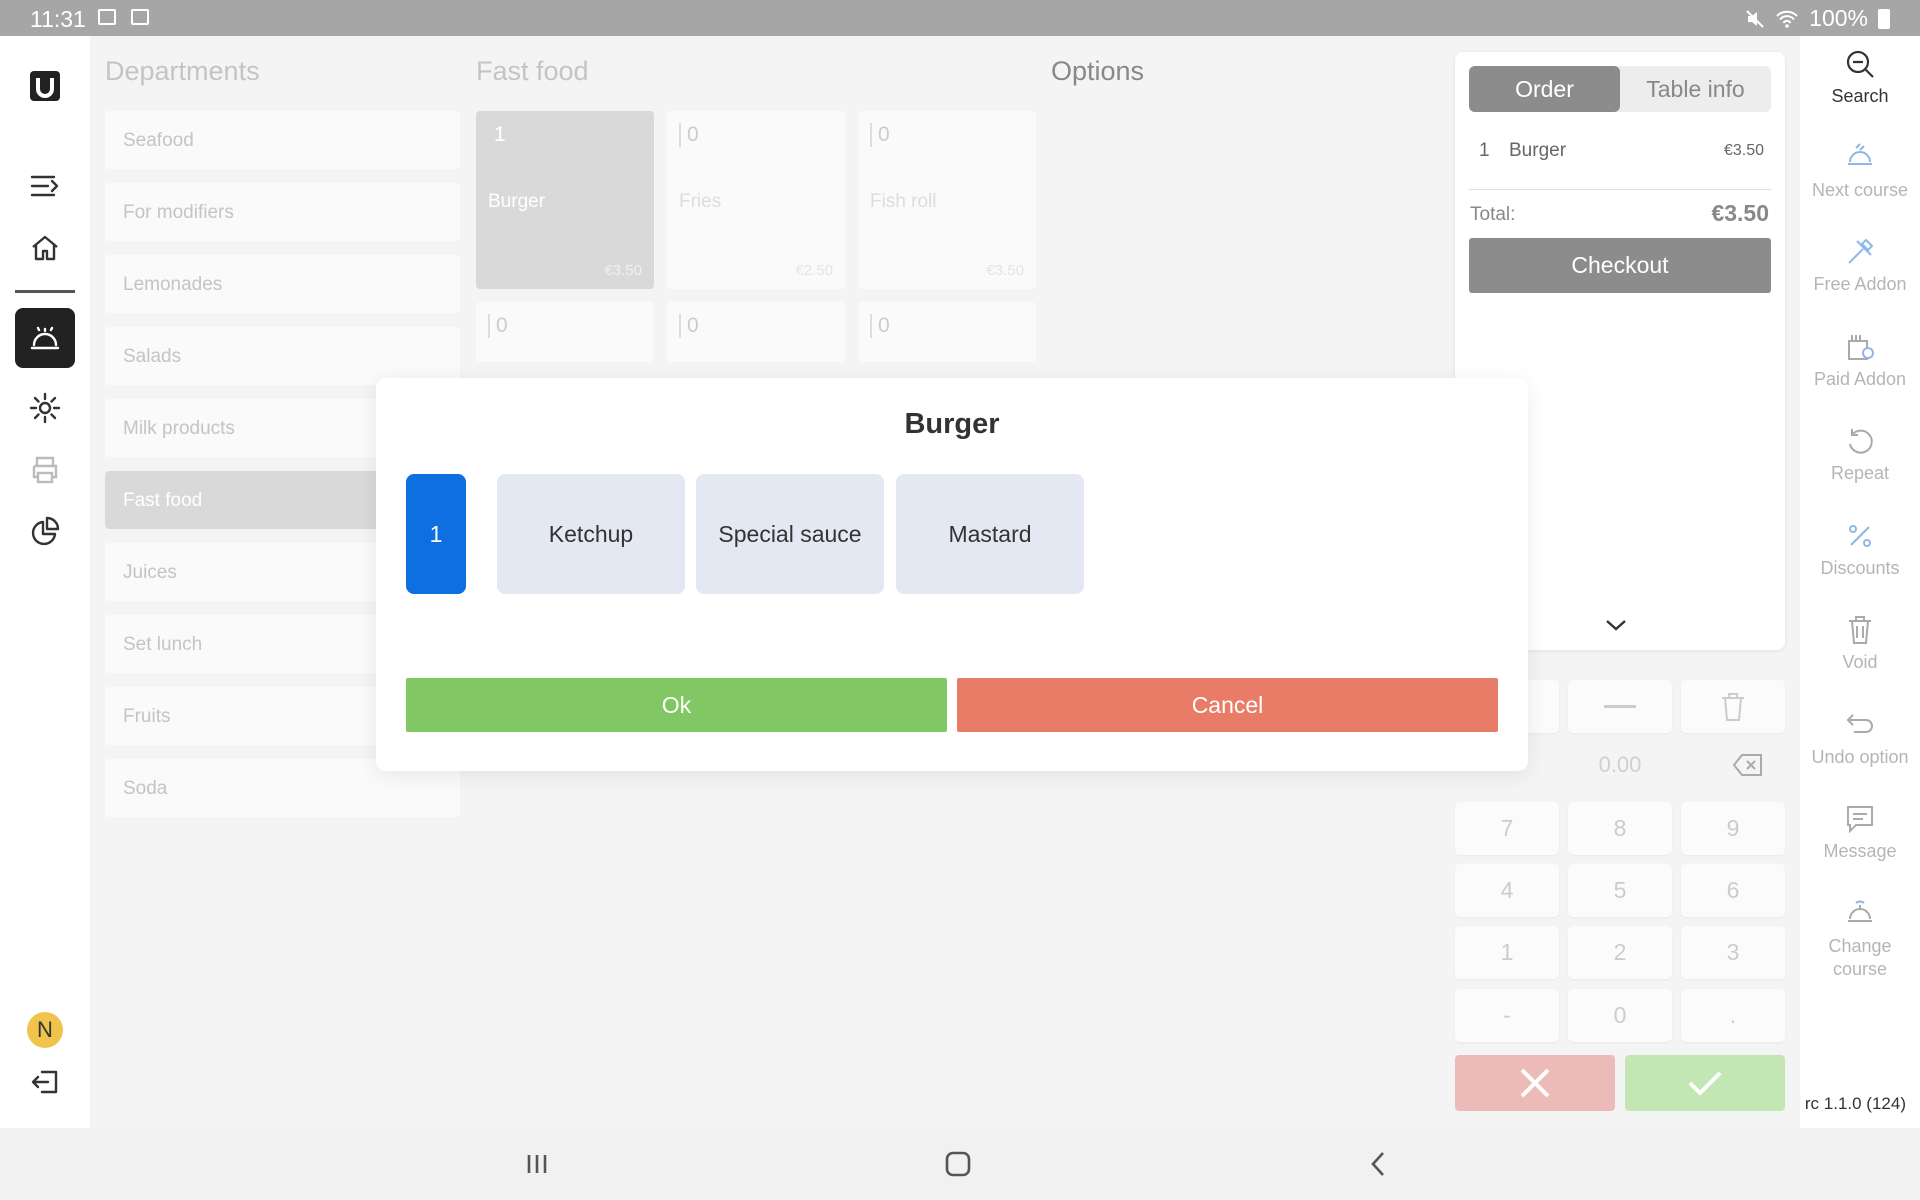 The width and height of the screenshot is (1920, 1200). I want to click on keypad-key: 2, so click(1620, 952).